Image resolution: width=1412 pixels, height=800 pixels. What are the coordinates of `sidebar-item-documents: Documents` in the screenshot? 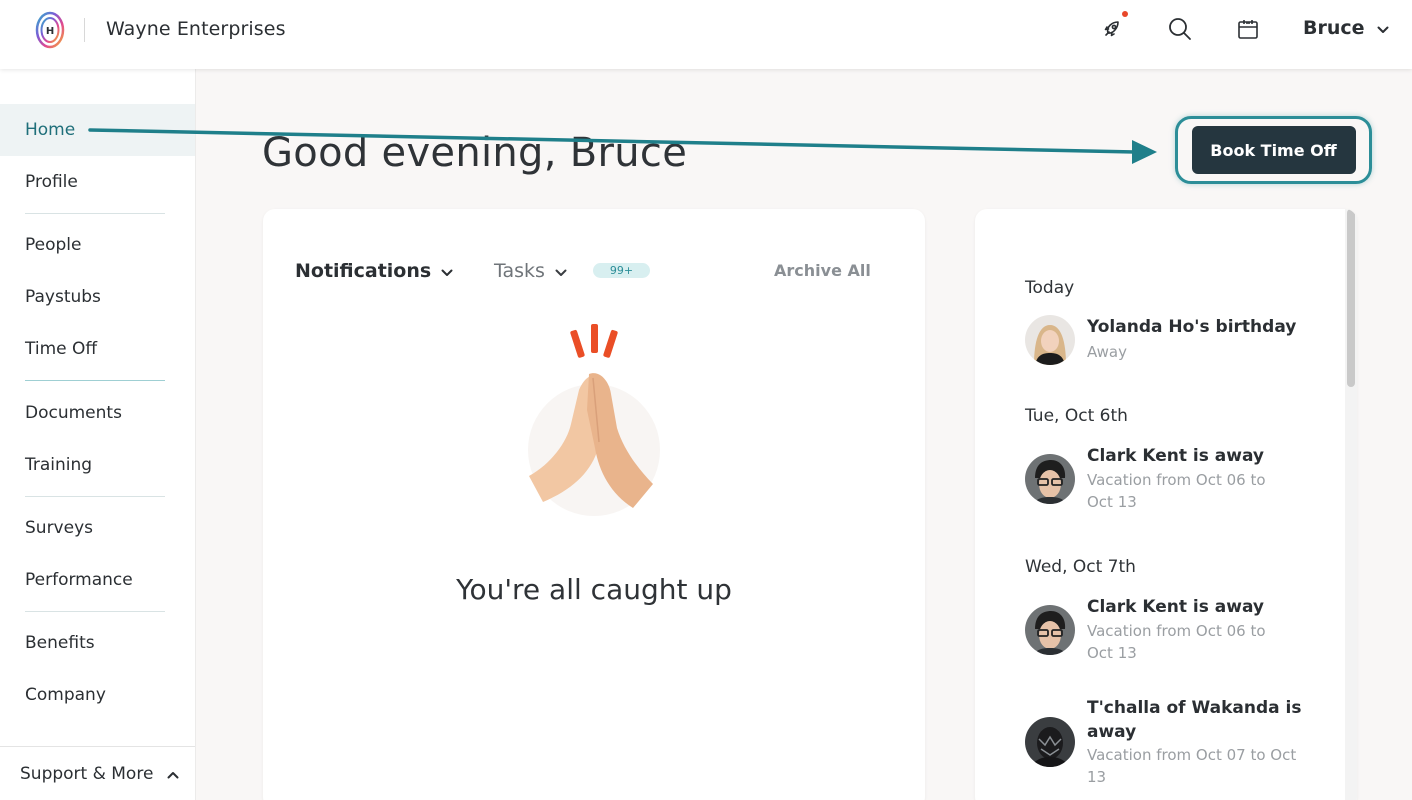 It's located at (97, 413).